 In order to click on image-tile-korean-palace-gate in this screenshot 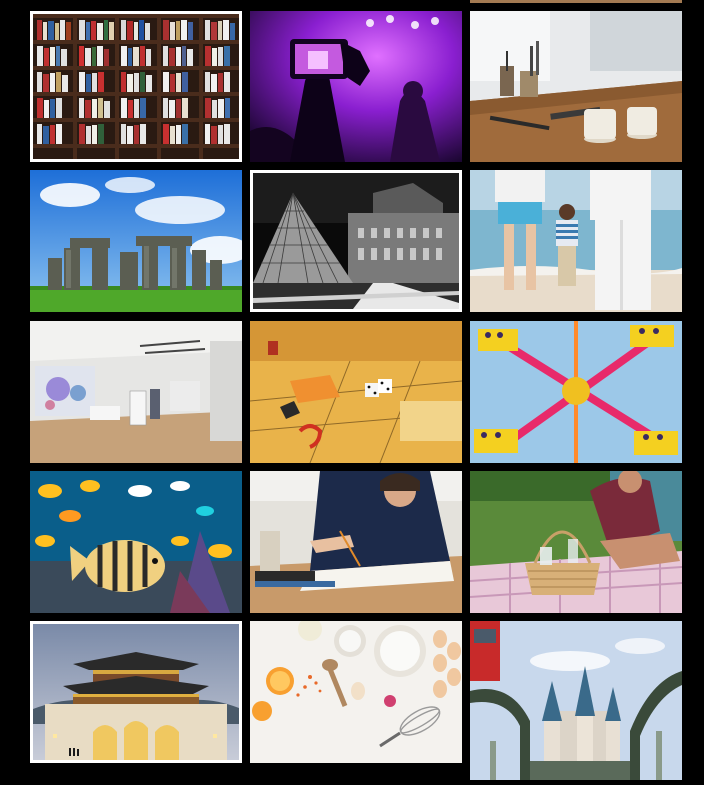, I will do `click(136, 692)`.